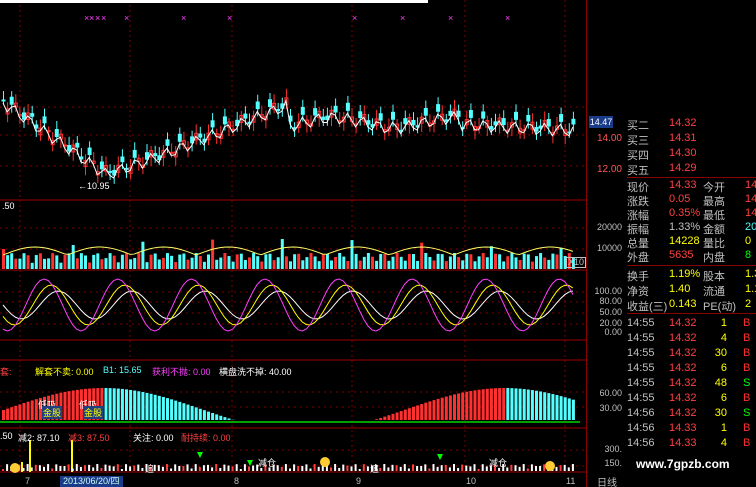  What do you see at coordinates (8, 206) in the screenshot?
I see `volume-panel-label: .50` at bounding box center [8, 206].